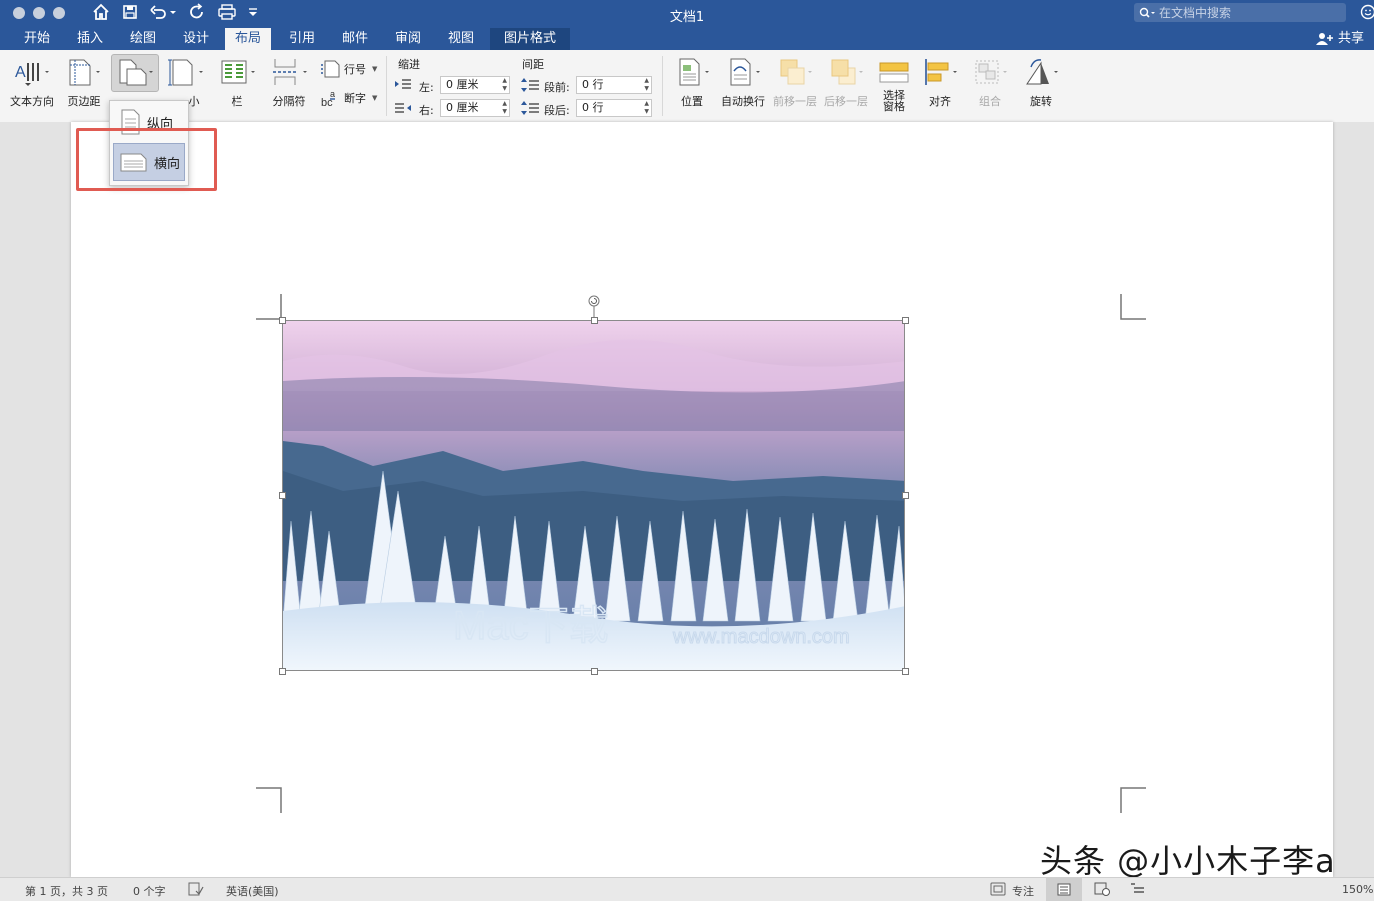  Describe the element at coordinates (743, 82) in the screenshot. I see `wrap-text-button: 自动换行` at that location.